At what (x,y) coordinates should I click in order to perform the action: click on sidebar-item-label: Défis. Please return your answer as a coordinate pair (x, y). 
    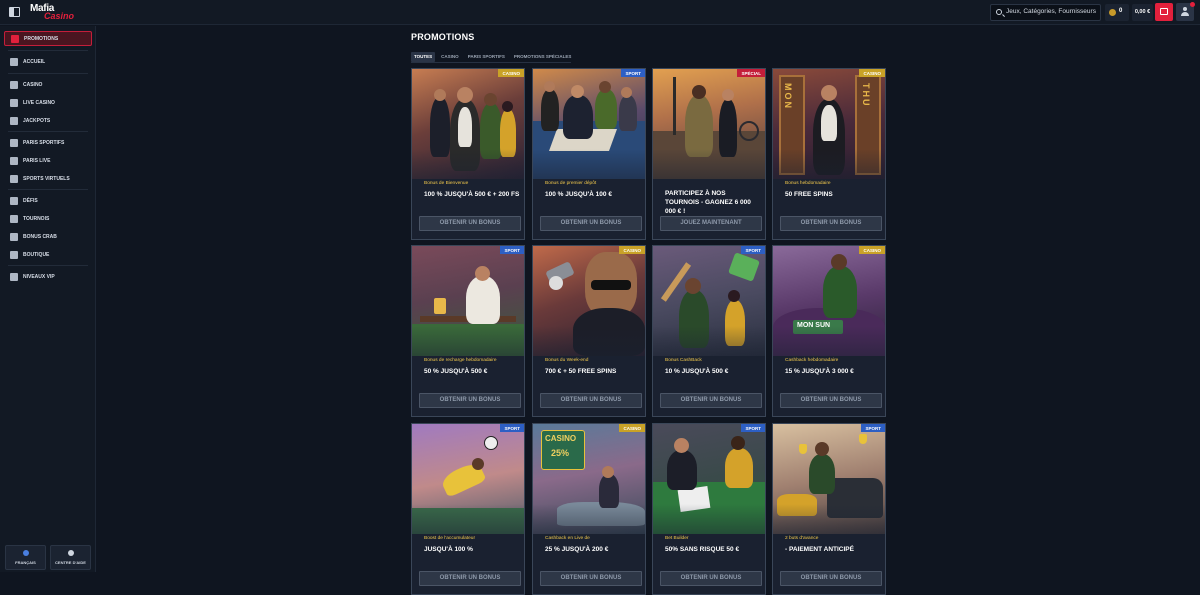
    Looking at the image, I should click on (30, 200).